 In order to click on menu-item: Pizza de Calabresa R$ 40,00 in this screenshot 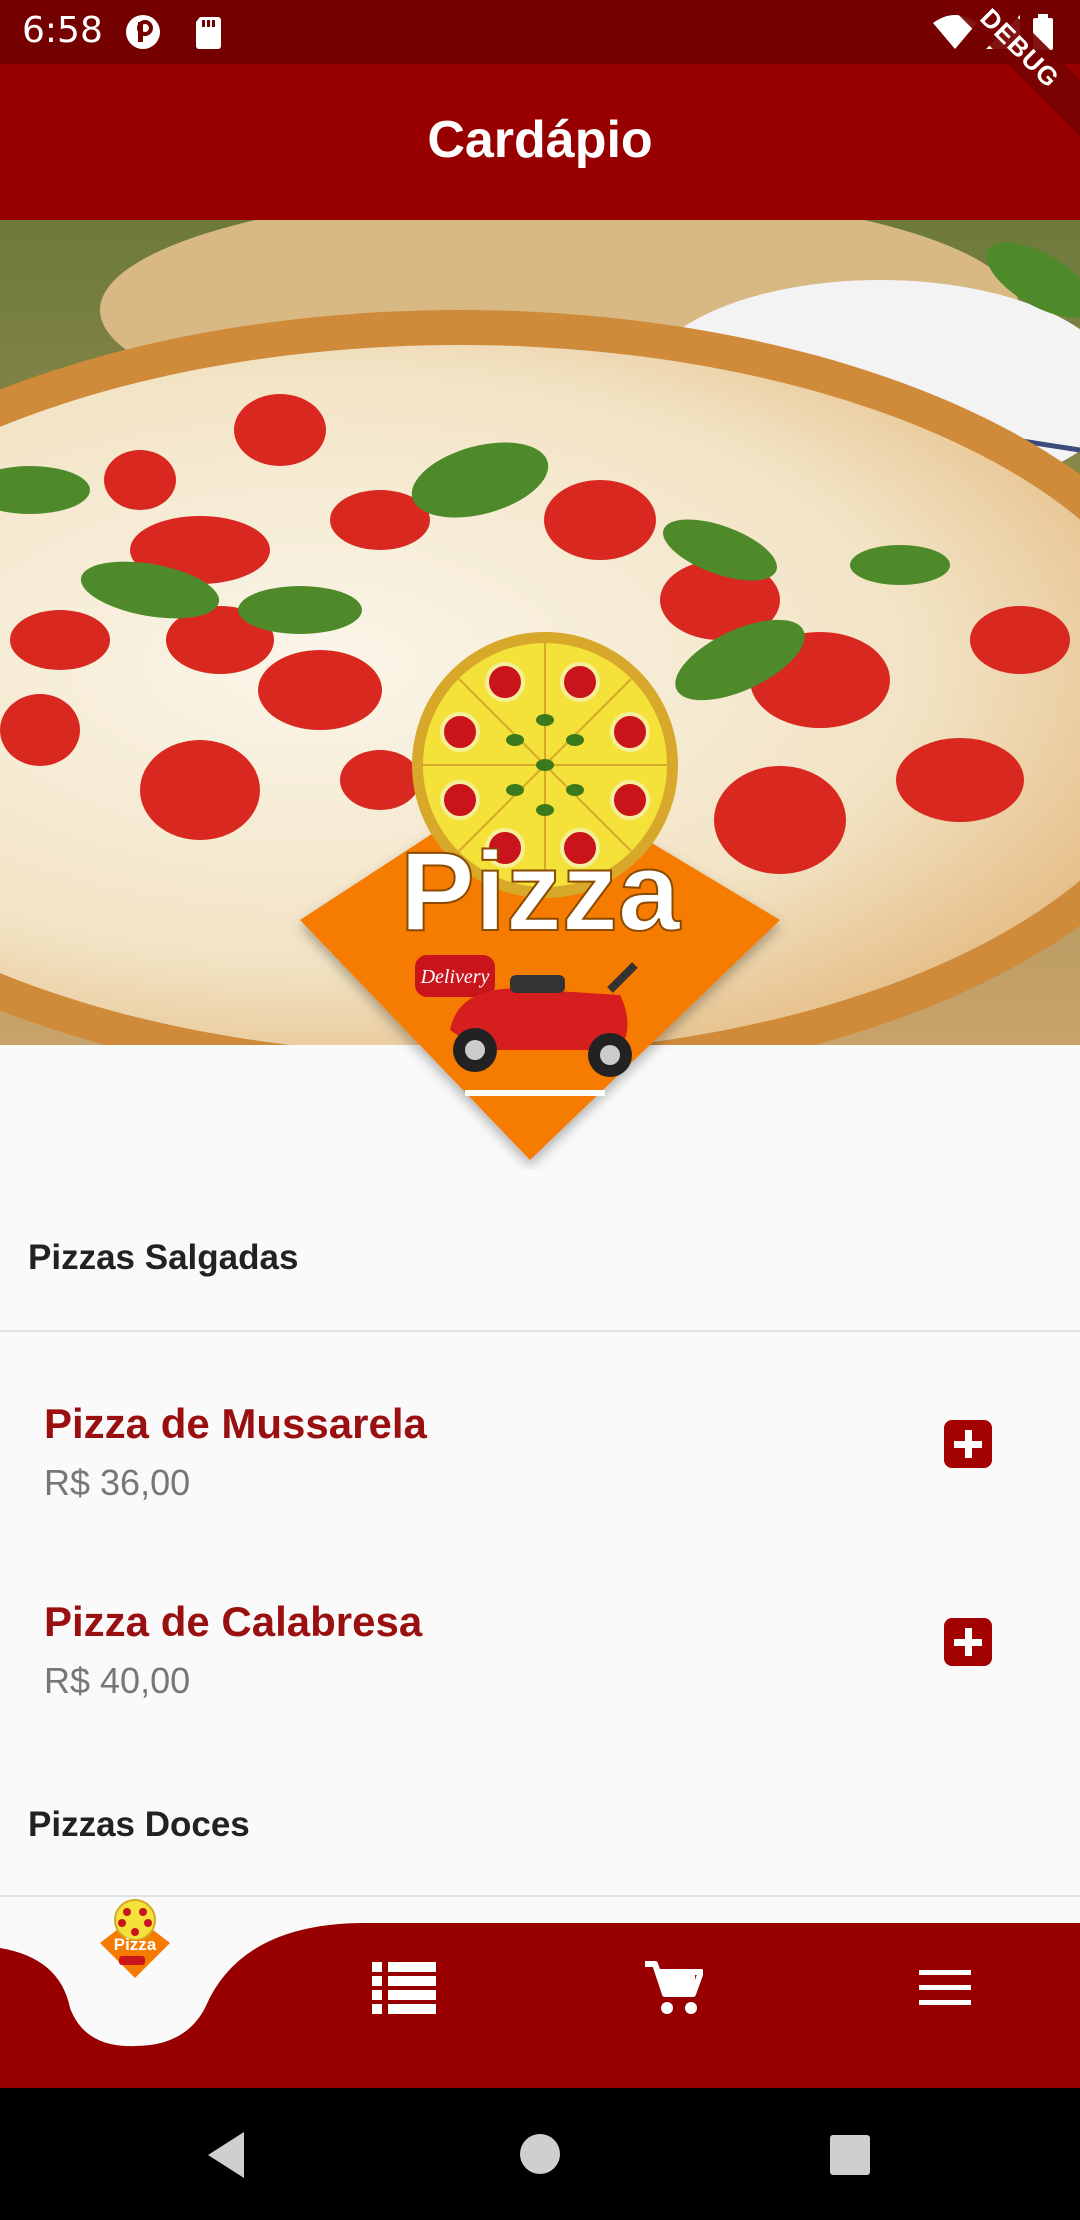, I will do `click(540, 1678)`.